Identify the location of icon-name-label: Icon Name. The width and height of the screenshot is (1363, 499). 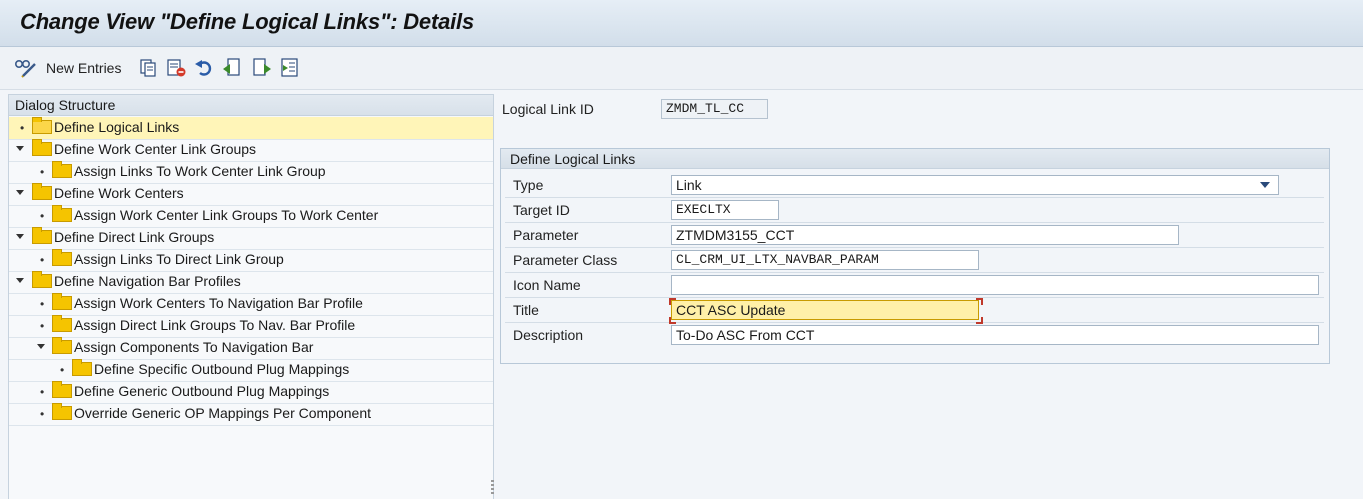
(547, 285).